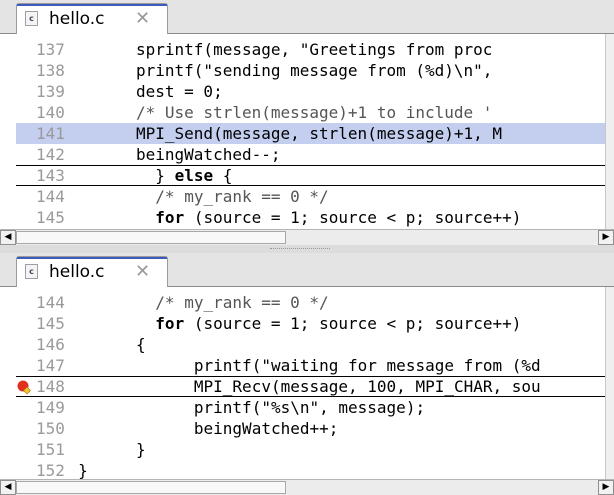 This screenshot has height=495, width=614. Describe the element at coordinates (24, 387) in the screenshot. I see `breakpoint-icon` at that location.